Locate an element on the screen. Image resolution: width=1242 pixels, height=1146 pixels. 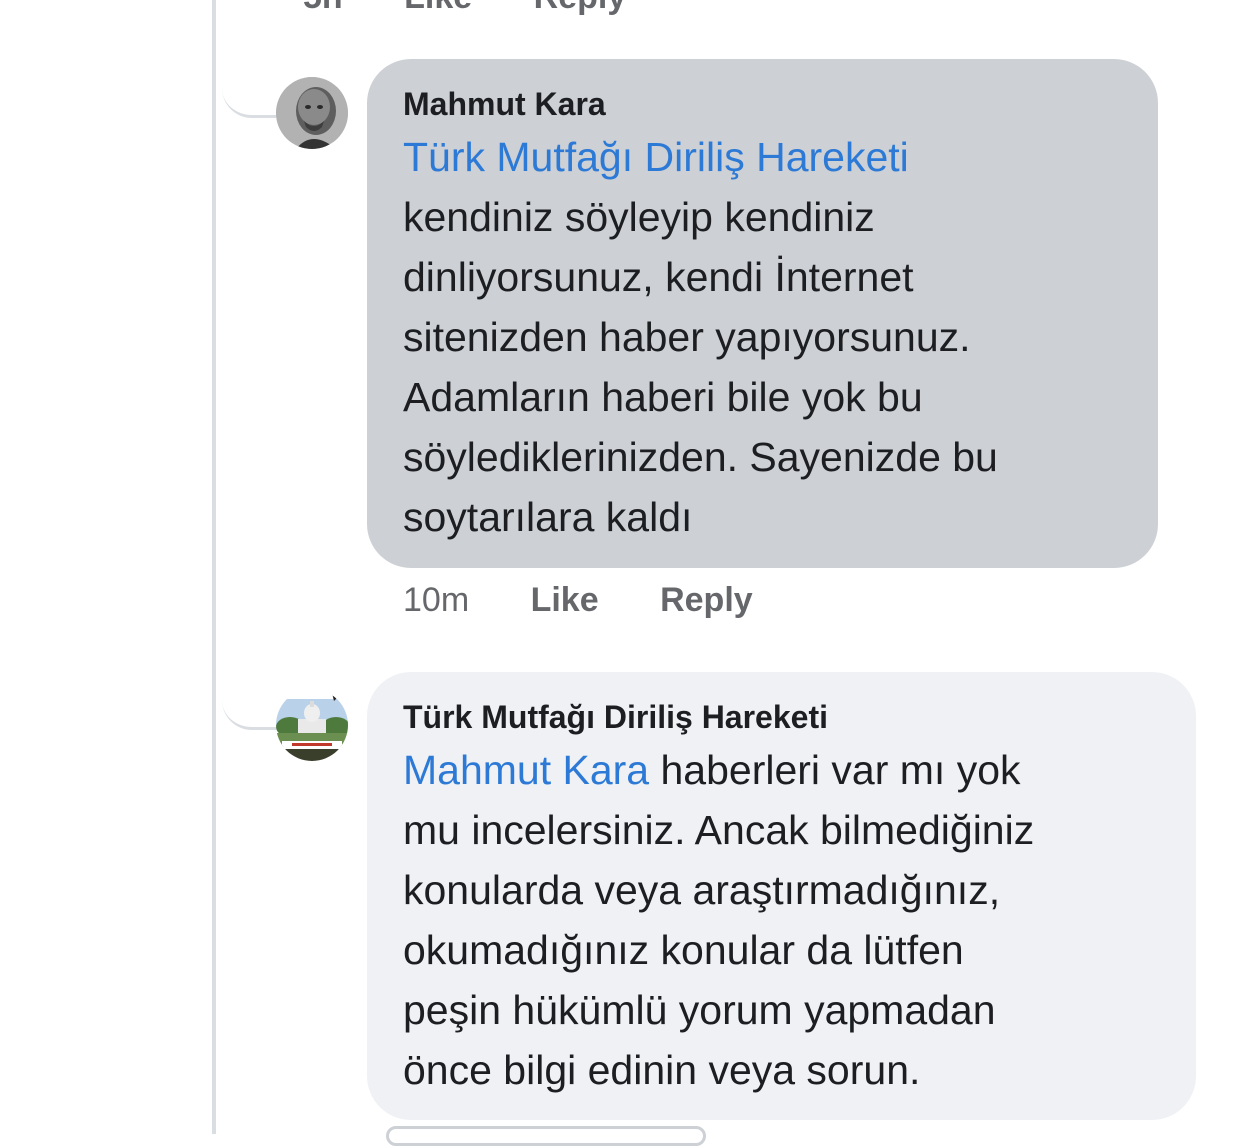
comment-time: 5h is located at coordinates (323, 8).